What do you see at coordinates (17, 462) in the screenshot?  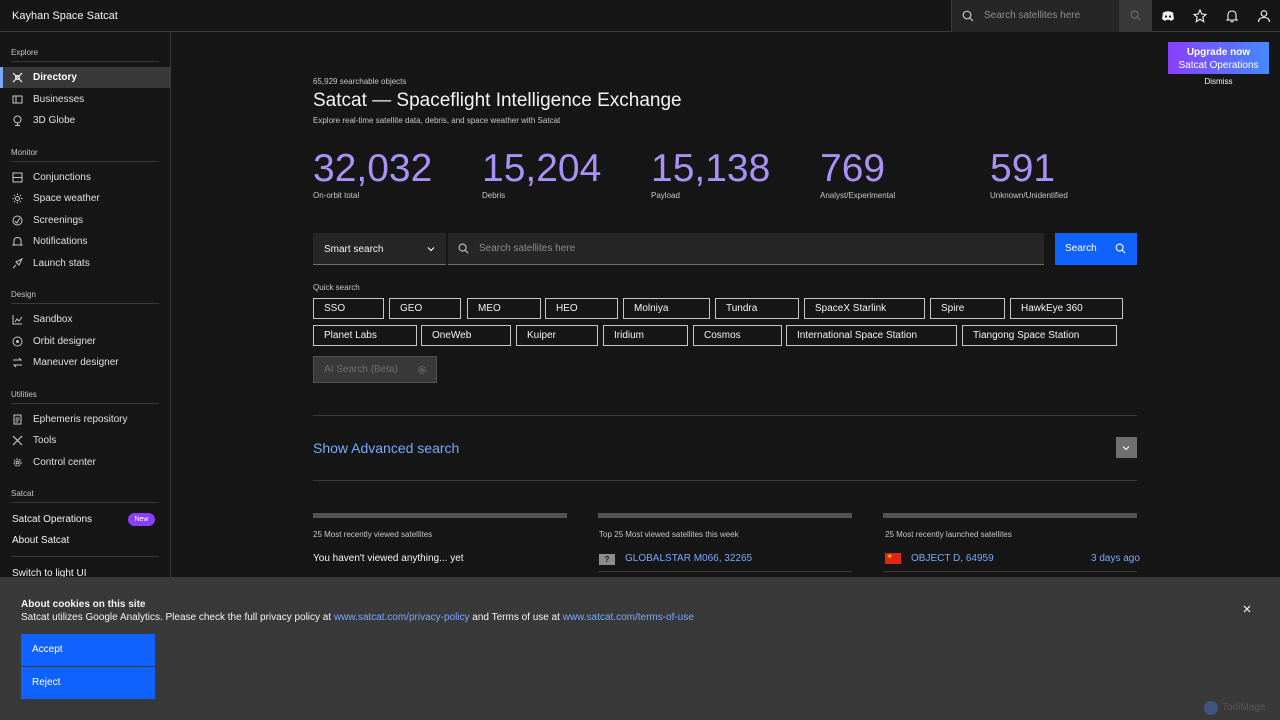 I see `gear-icon` at bounding box center [17, 462].